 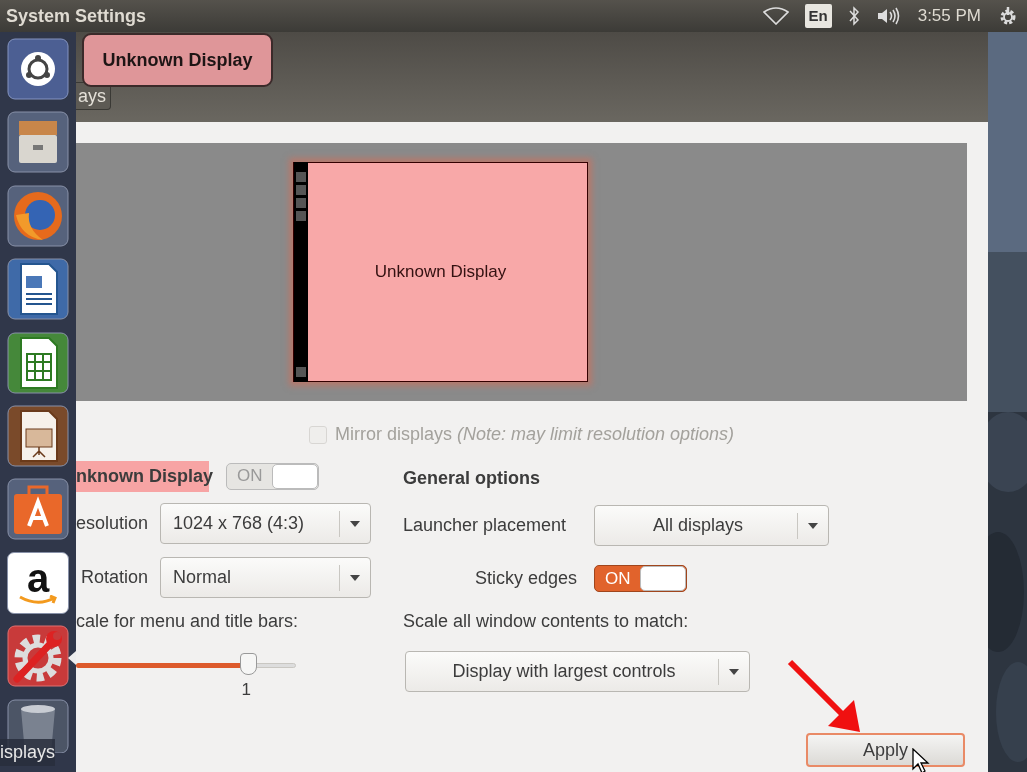 I want to click on presentation-icon, so click(x=38, y=436).